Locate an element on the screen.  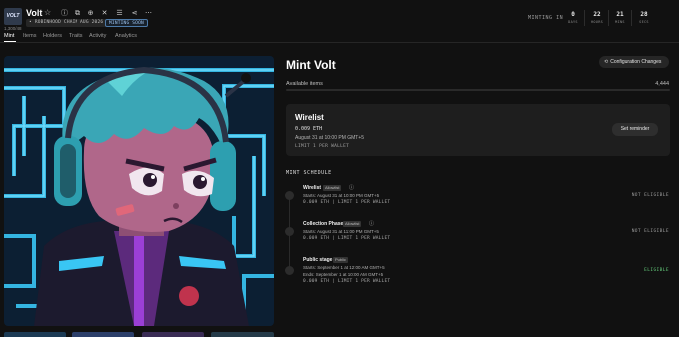
status-chip: MINTING SOON is located at coordinates (126, 23).